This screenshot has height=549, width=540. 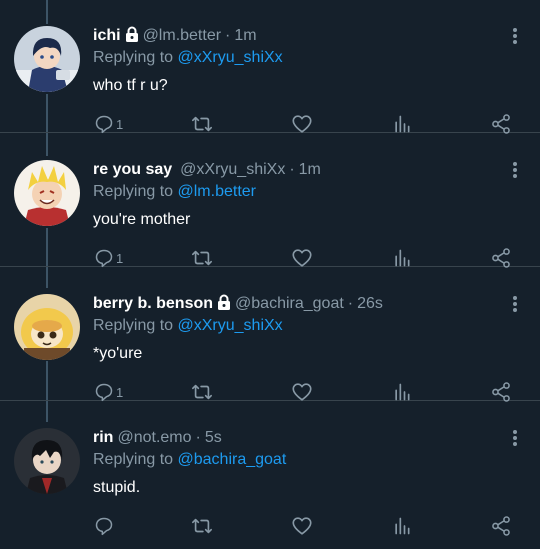 I want to click on display-name: rin, so click(x=103, y=437).